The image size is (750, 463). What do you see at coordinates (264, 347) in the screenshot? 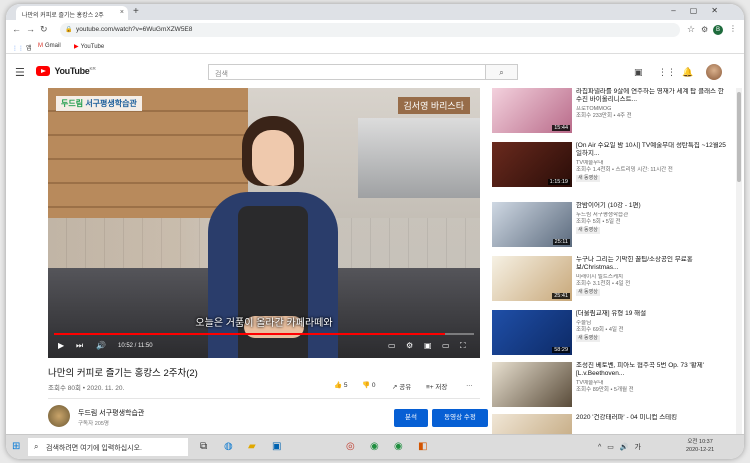
I see `player-controls: ▶ ⏭ 🔊 10:52 / 11:50 ▭ ⚙ ▣ ▭ ⛶` at bounding box center [264, 347].